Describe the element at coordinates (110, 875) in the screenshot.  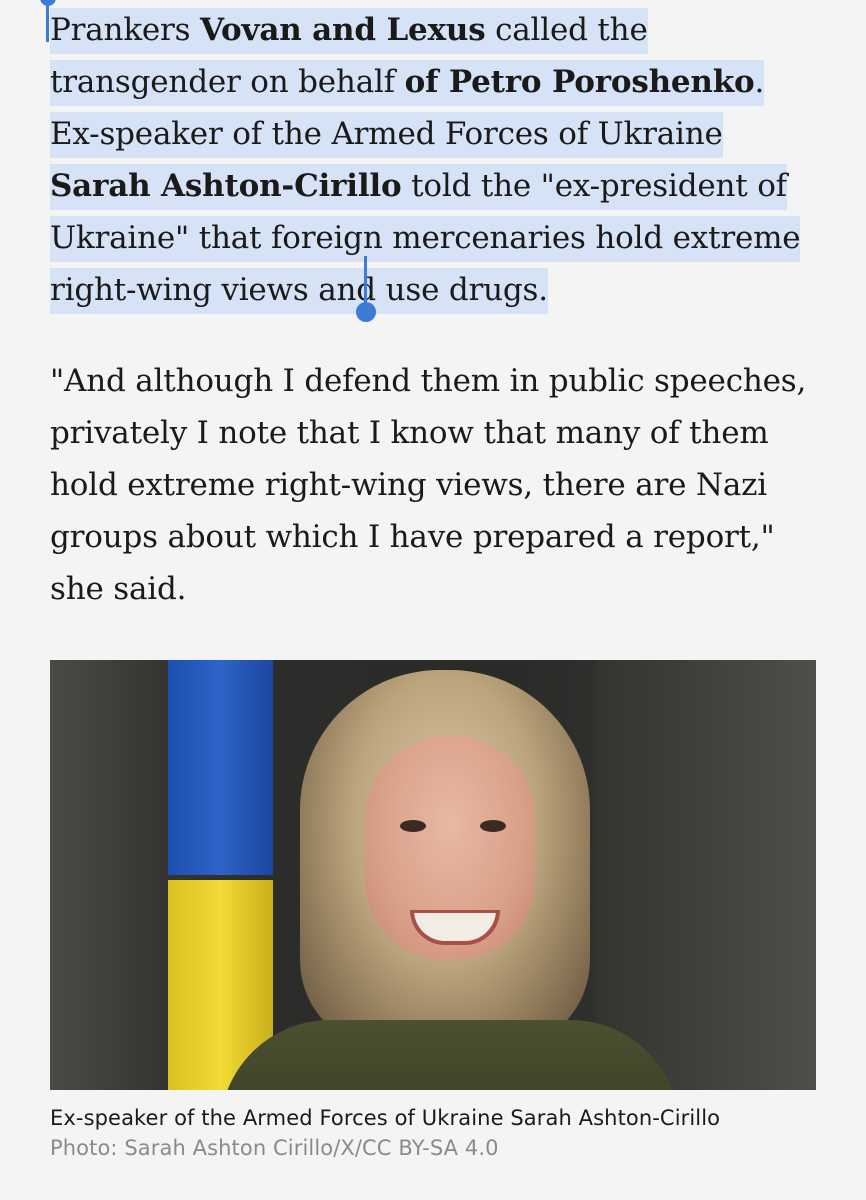
I see `photo-background-left` at that location.